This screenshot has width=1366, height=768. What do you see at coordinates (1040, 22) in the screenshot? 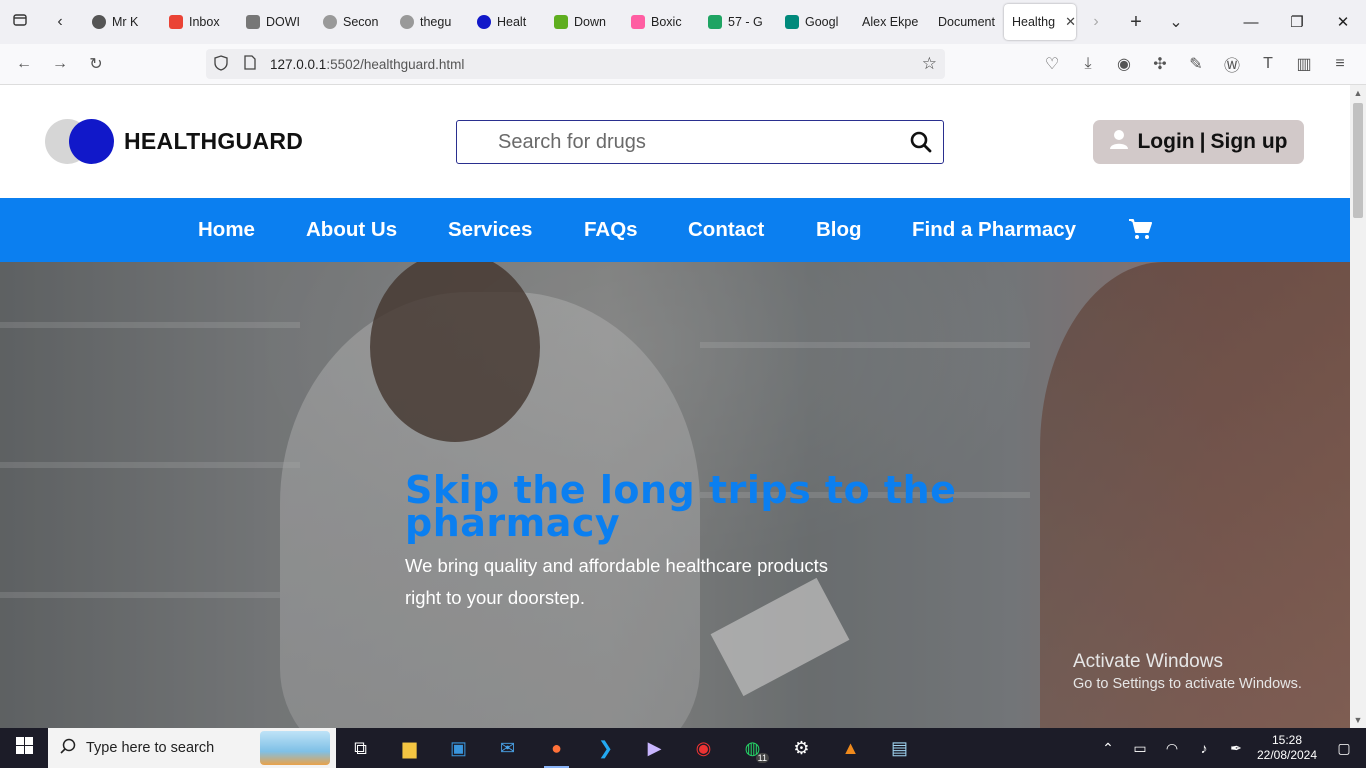
I see `tab-active: Healthg ✕` at bounding box center [1040, 22].